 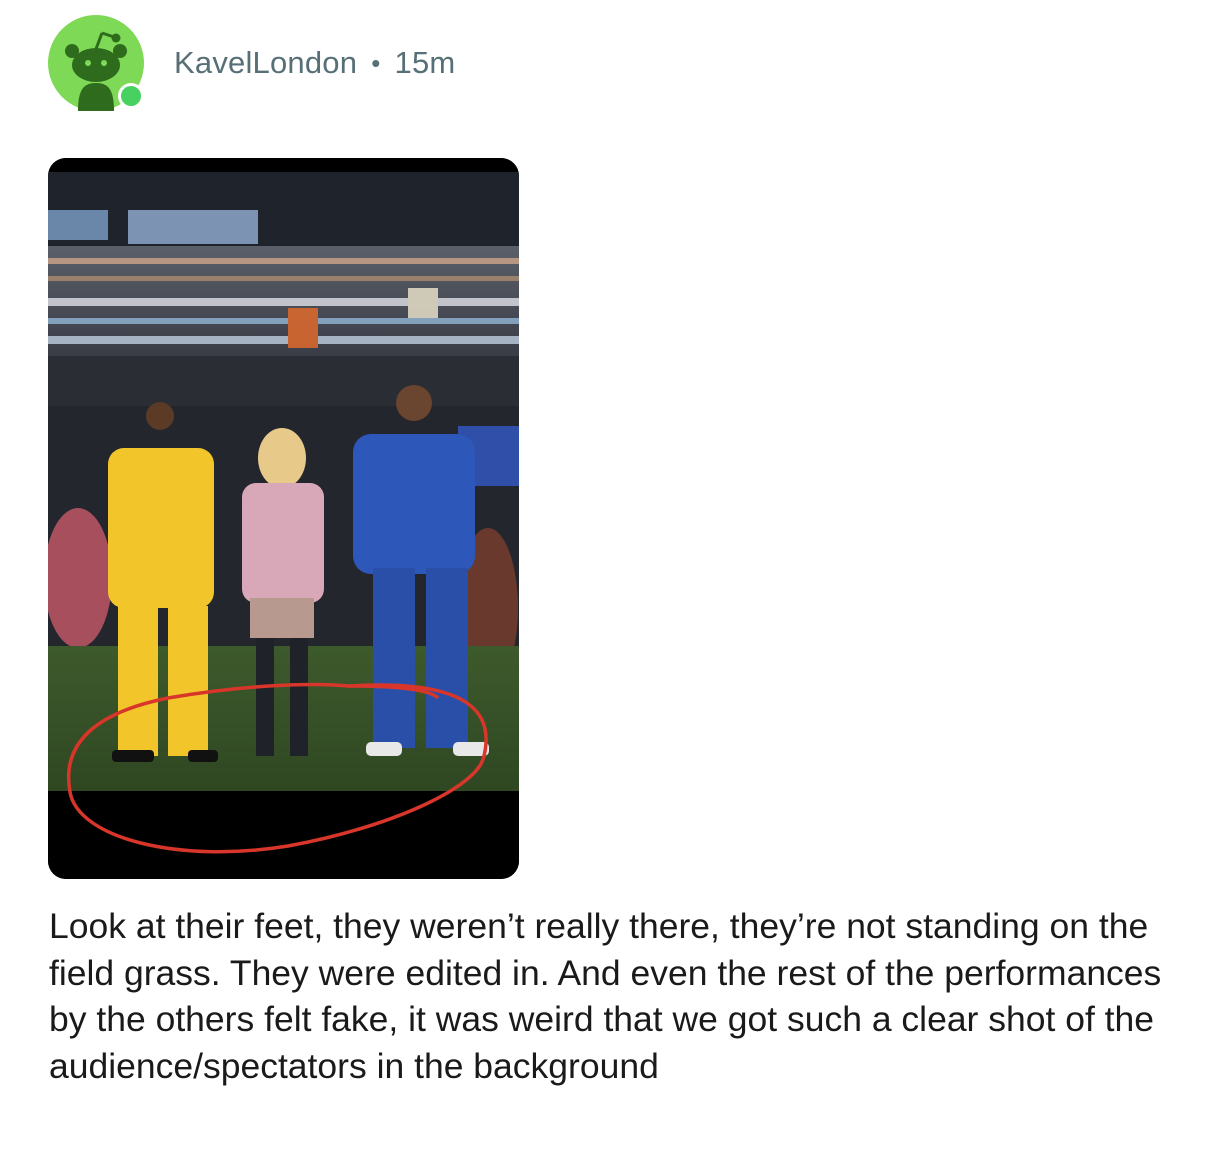 I want to click on online-status-dot, so click(x=131, y=96).